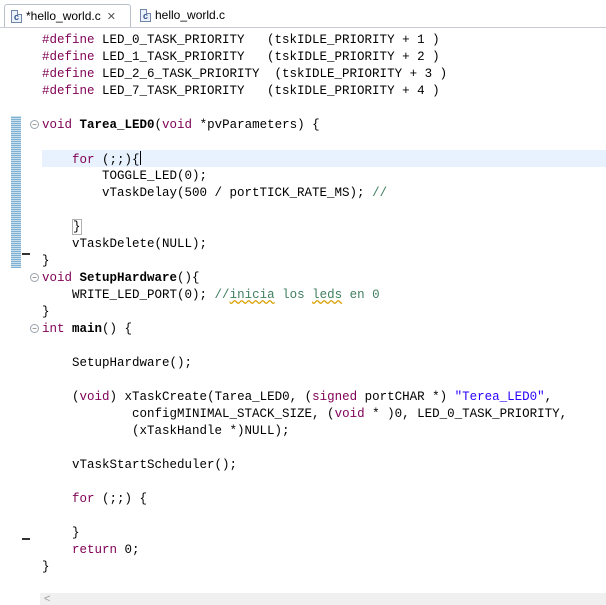 This screenshot has height=605, width=606. I want to click on code-text: ) xTaskCreate(Tarea_LED0, (, so click(211, 397).